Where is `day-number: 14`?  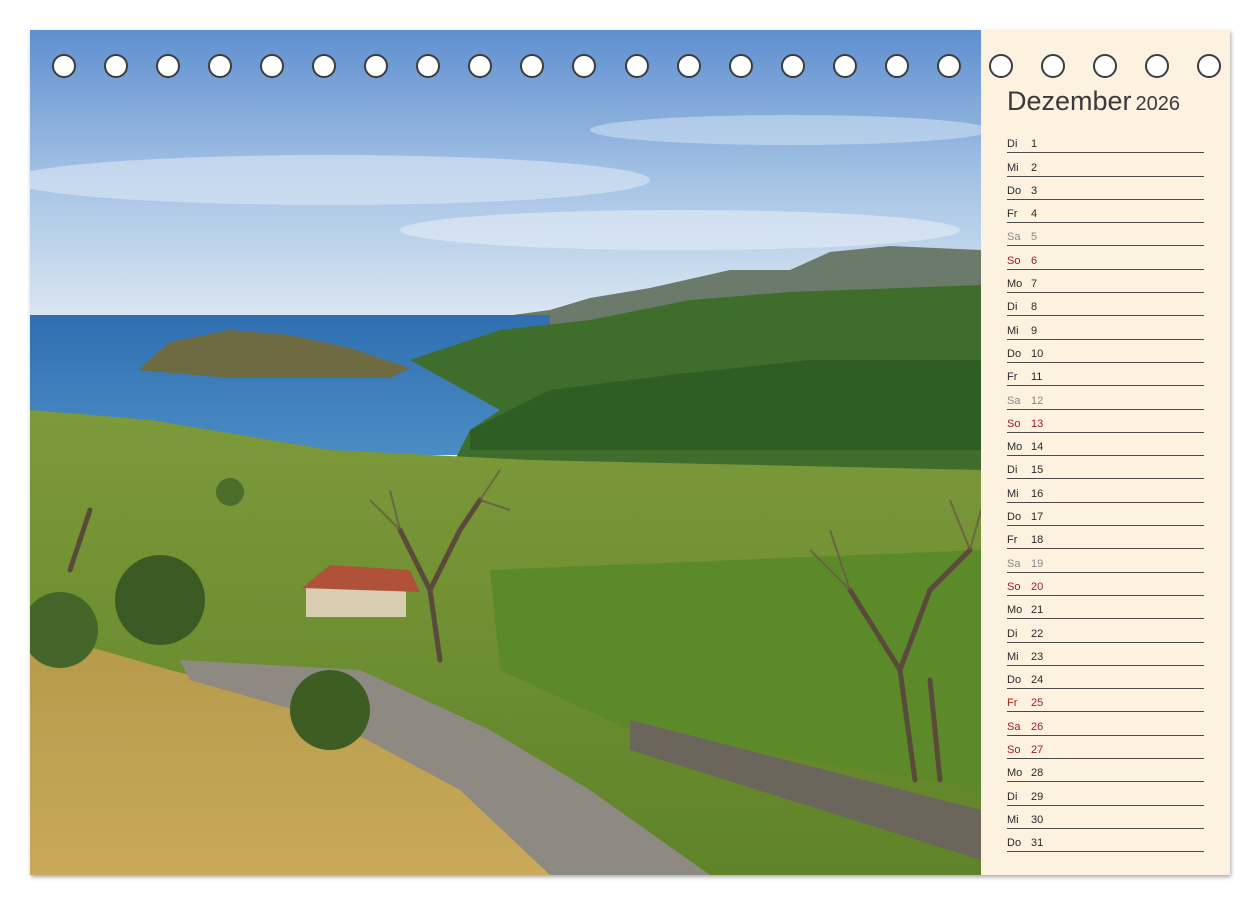 day-number: 14 is located at coordinates (1037, 447).